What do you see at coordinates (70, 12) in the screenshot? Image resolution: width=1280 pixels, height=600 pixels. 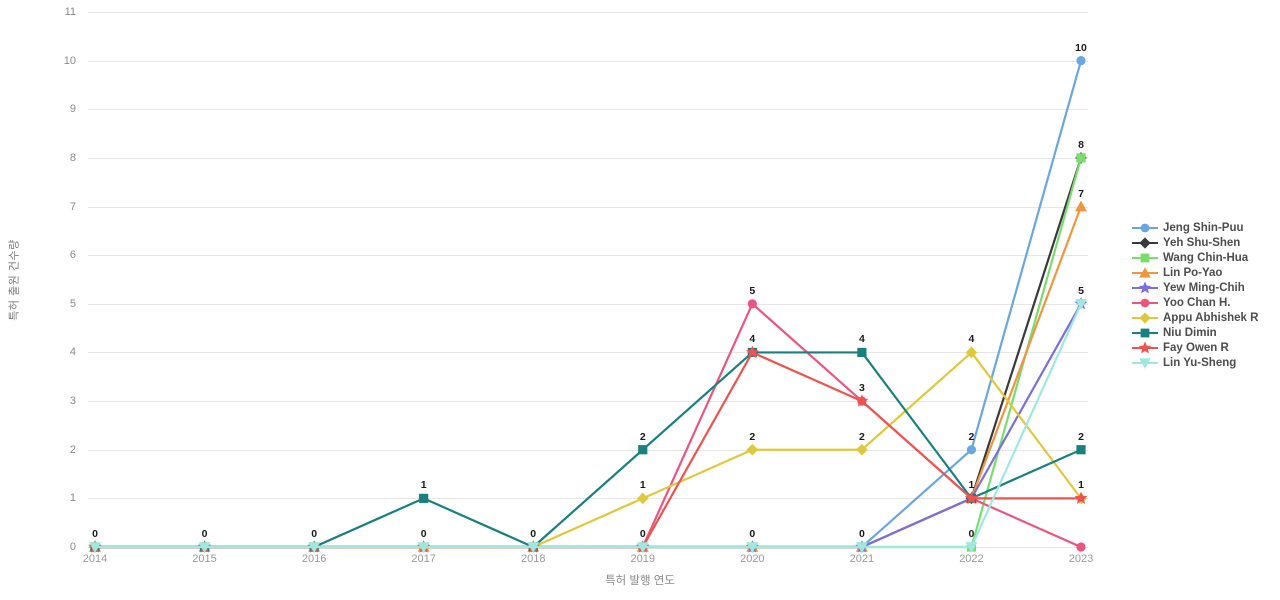 I see `y-tick-label: 11` at bounding box center [70, 12].